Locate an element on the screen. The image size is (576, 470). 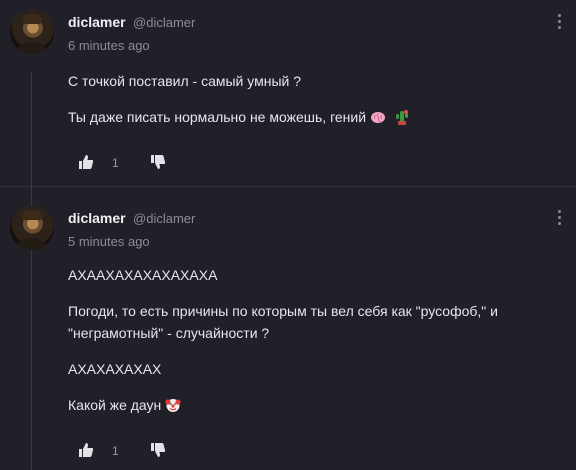
comment-text: Какой же даун is located at coordinates (115, 405).